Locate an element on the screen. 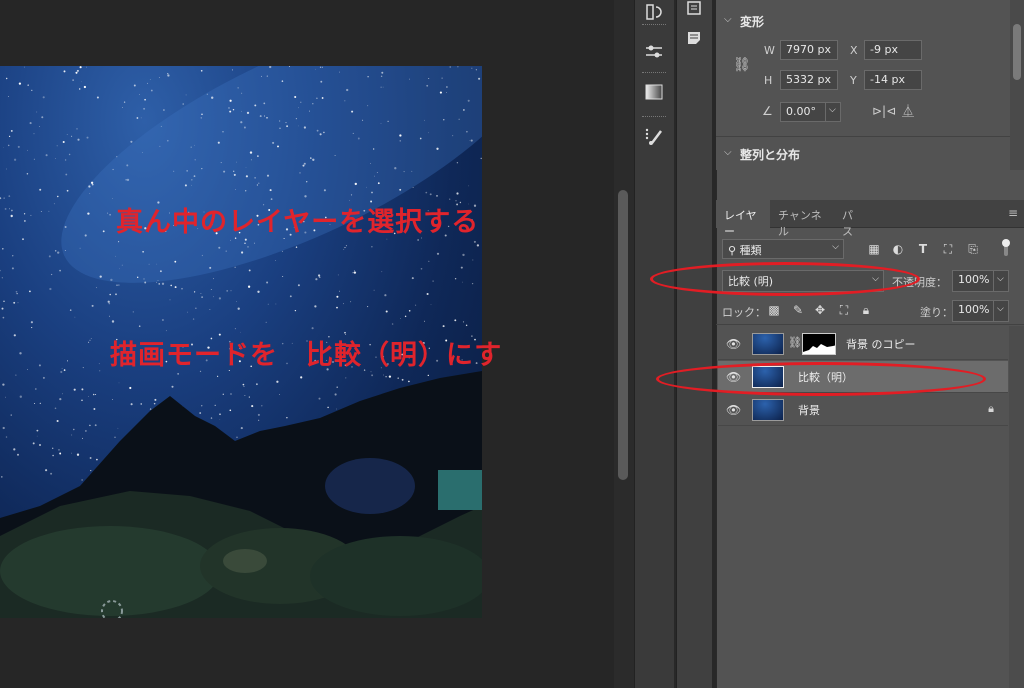  x-label: X is located at coordinates (854, 50).